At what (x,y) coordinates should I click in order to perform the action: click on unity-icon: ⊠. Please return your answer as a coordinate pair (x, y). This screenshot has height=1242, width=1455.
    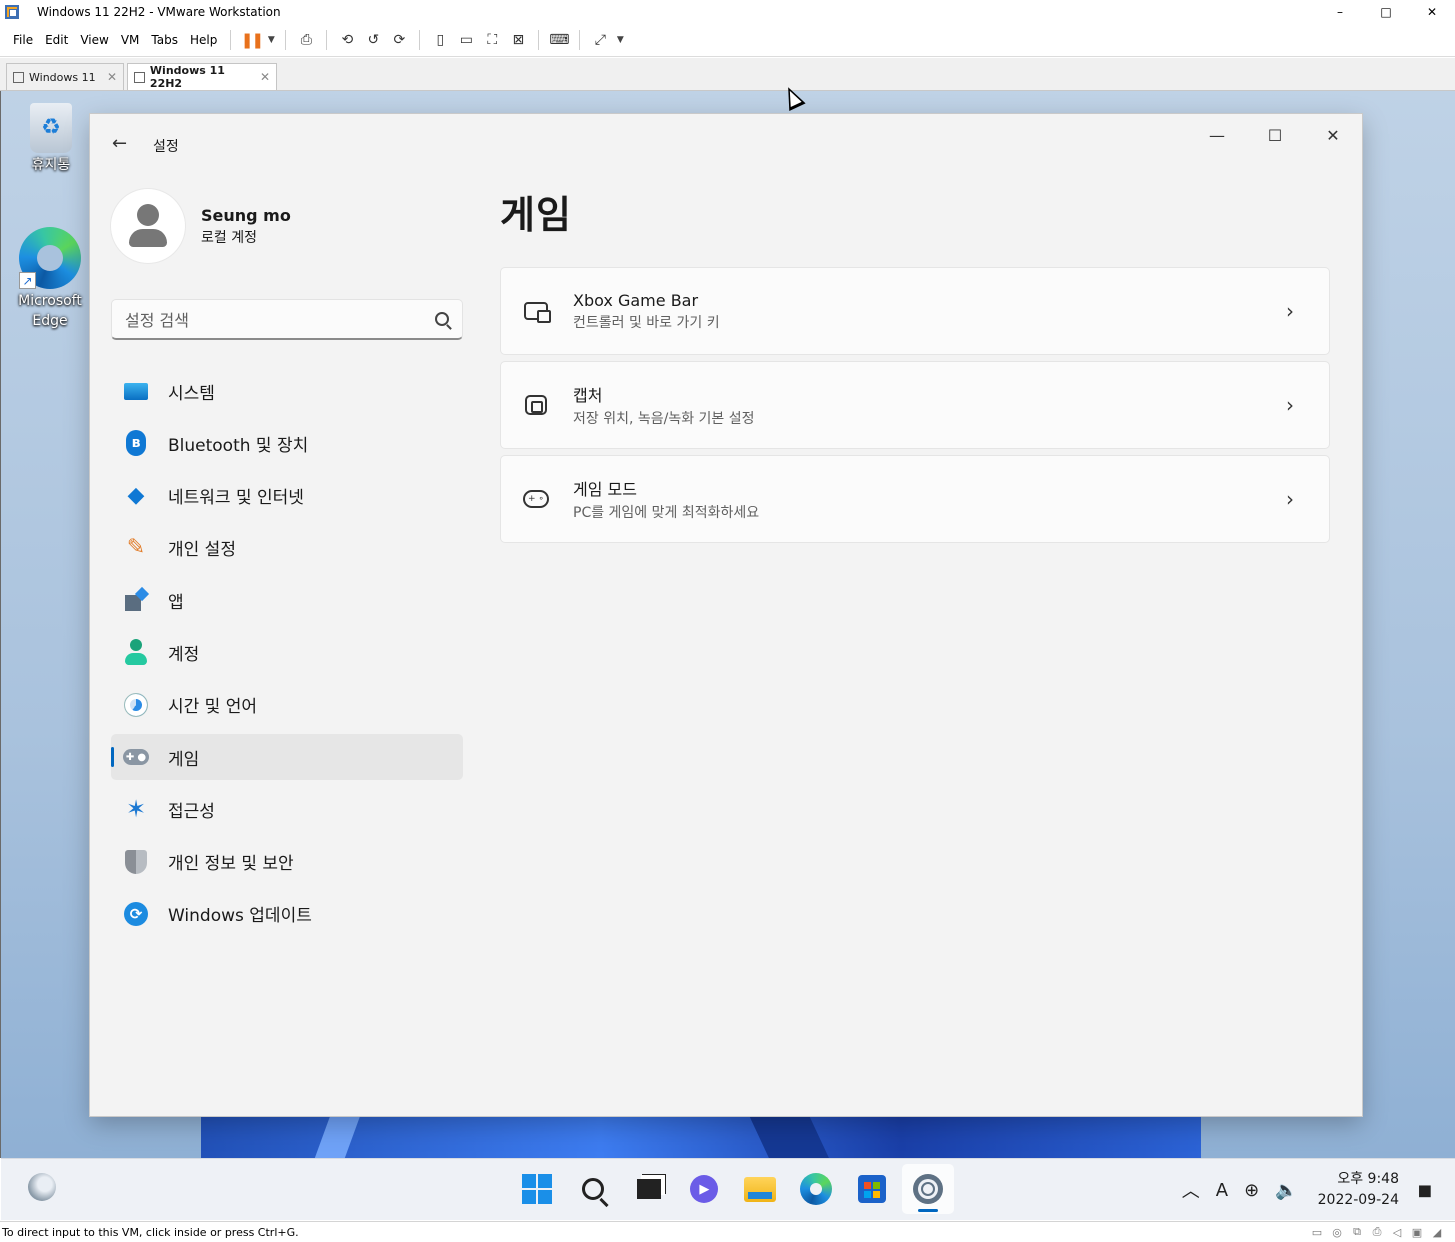
    Looking at the image, I should click on (518, 40).